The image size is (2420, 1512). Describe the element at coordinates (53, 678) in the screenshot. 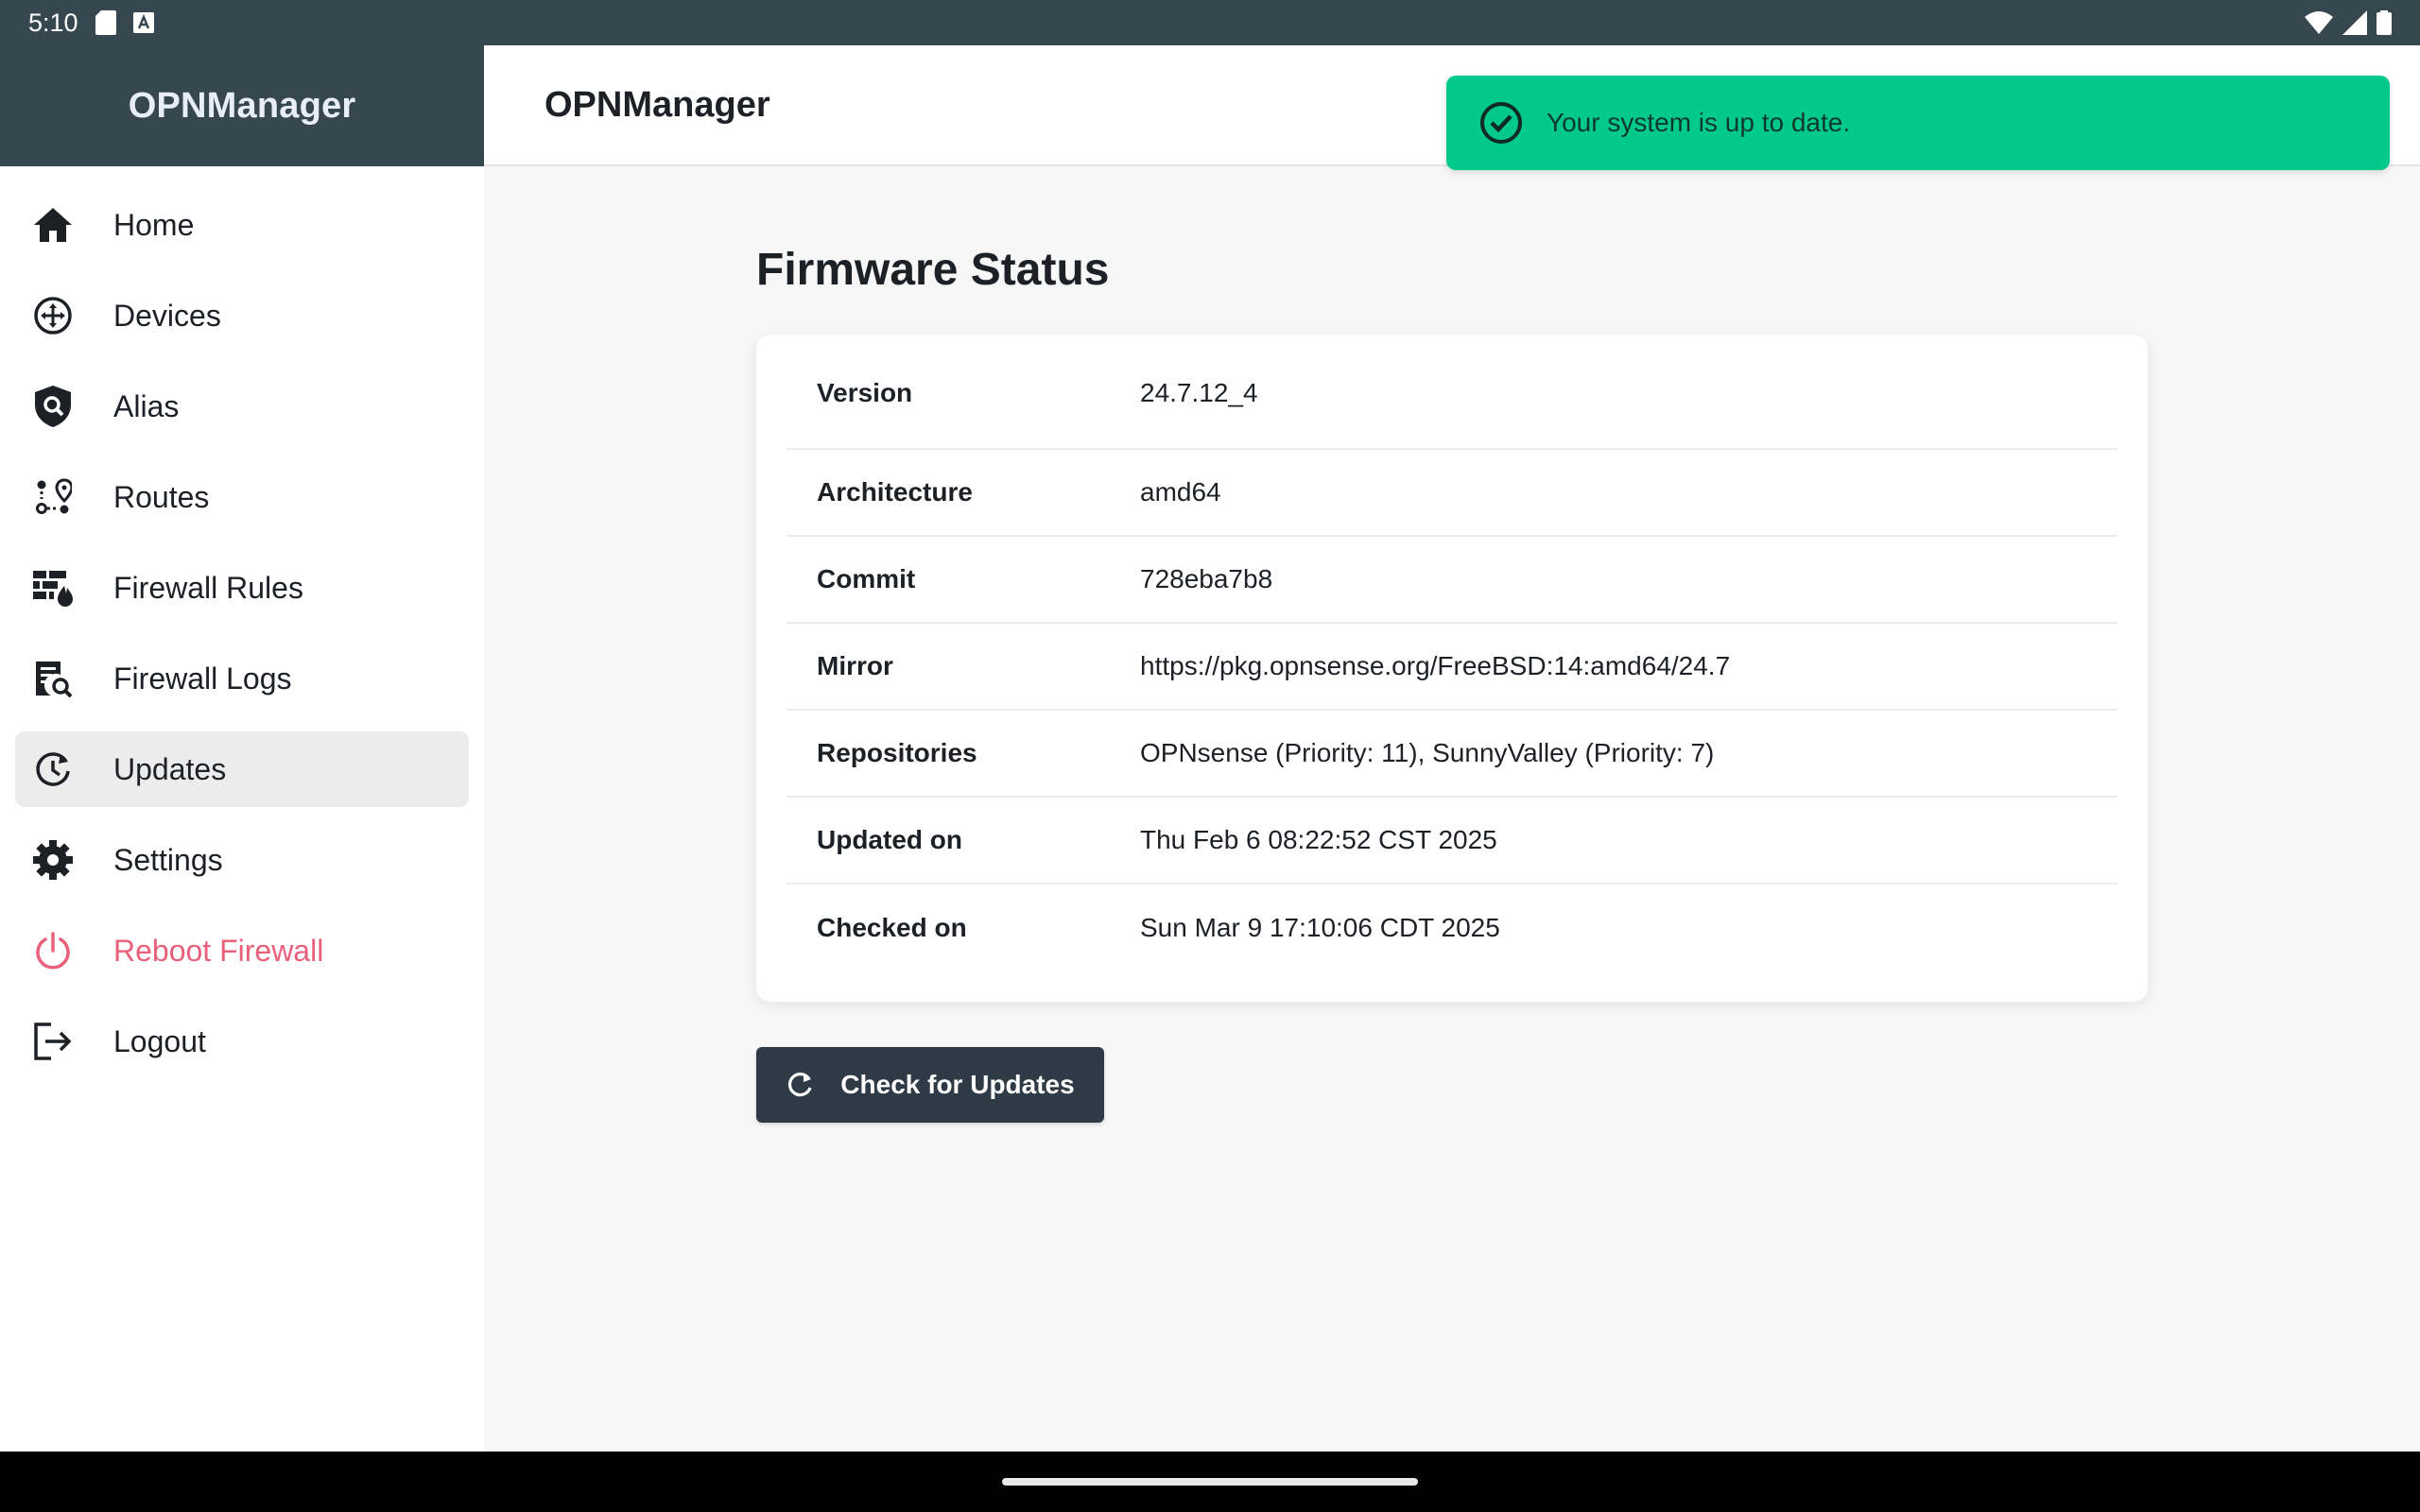

I see `firewall-logs-icon` at that location.